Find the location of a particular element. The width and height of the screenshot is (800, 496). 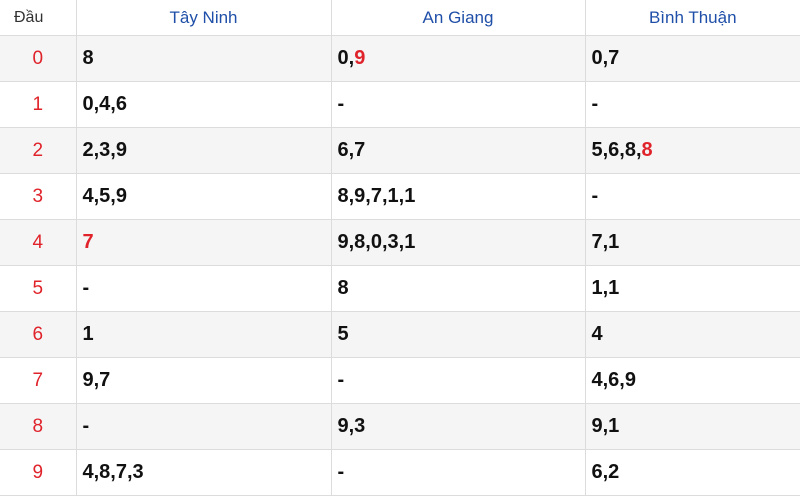

tail-digits: 6,2 is located at coordinates (605, 472).